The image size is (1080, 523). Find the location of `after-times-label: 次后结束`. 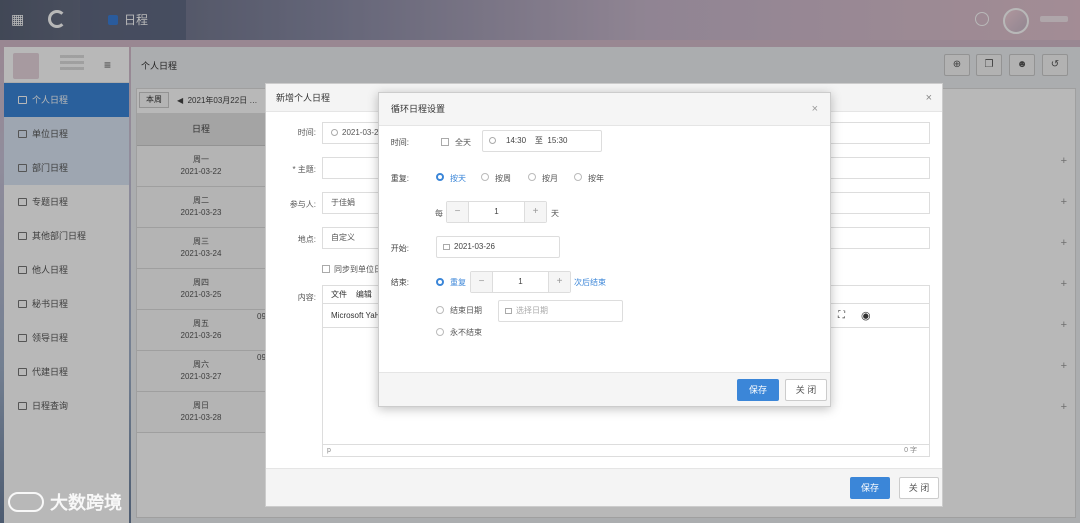

after-times-label: 次后结束 is located at coordinates (590, 282).